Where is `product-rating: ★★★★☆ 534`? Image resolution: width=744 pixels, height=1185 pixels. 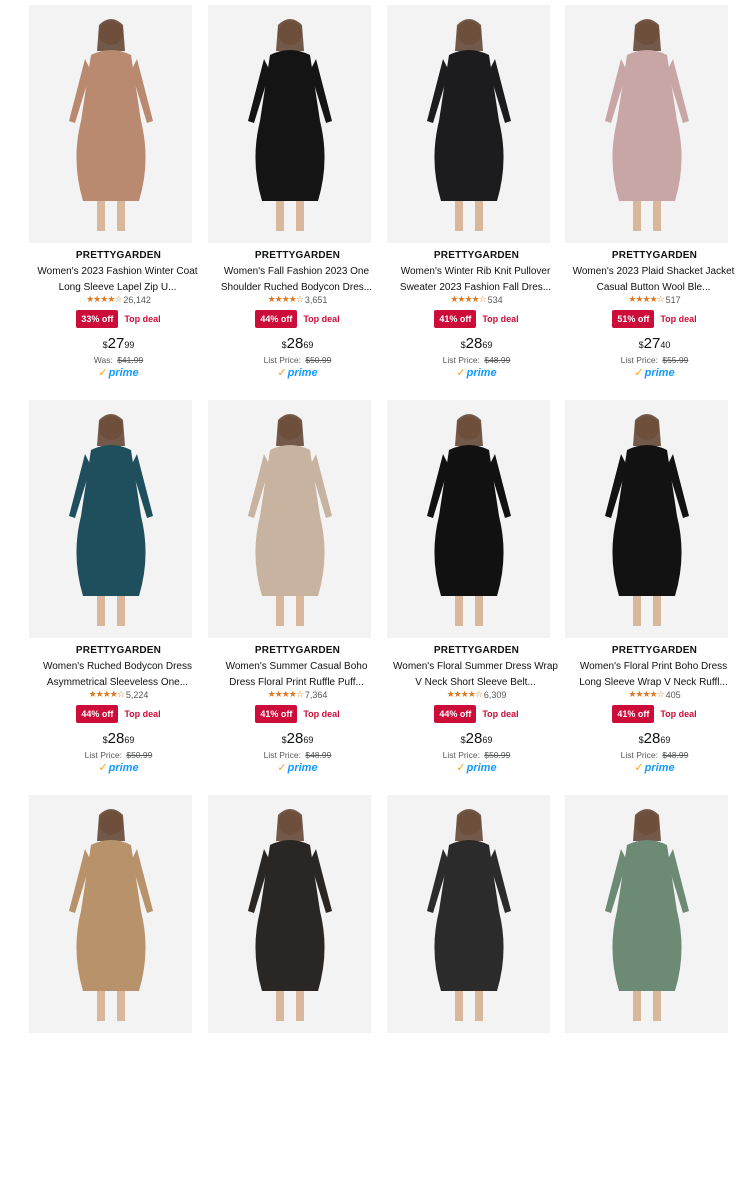 product-rating: ★★★★☆ 534 is located at coordinates (476, 299).